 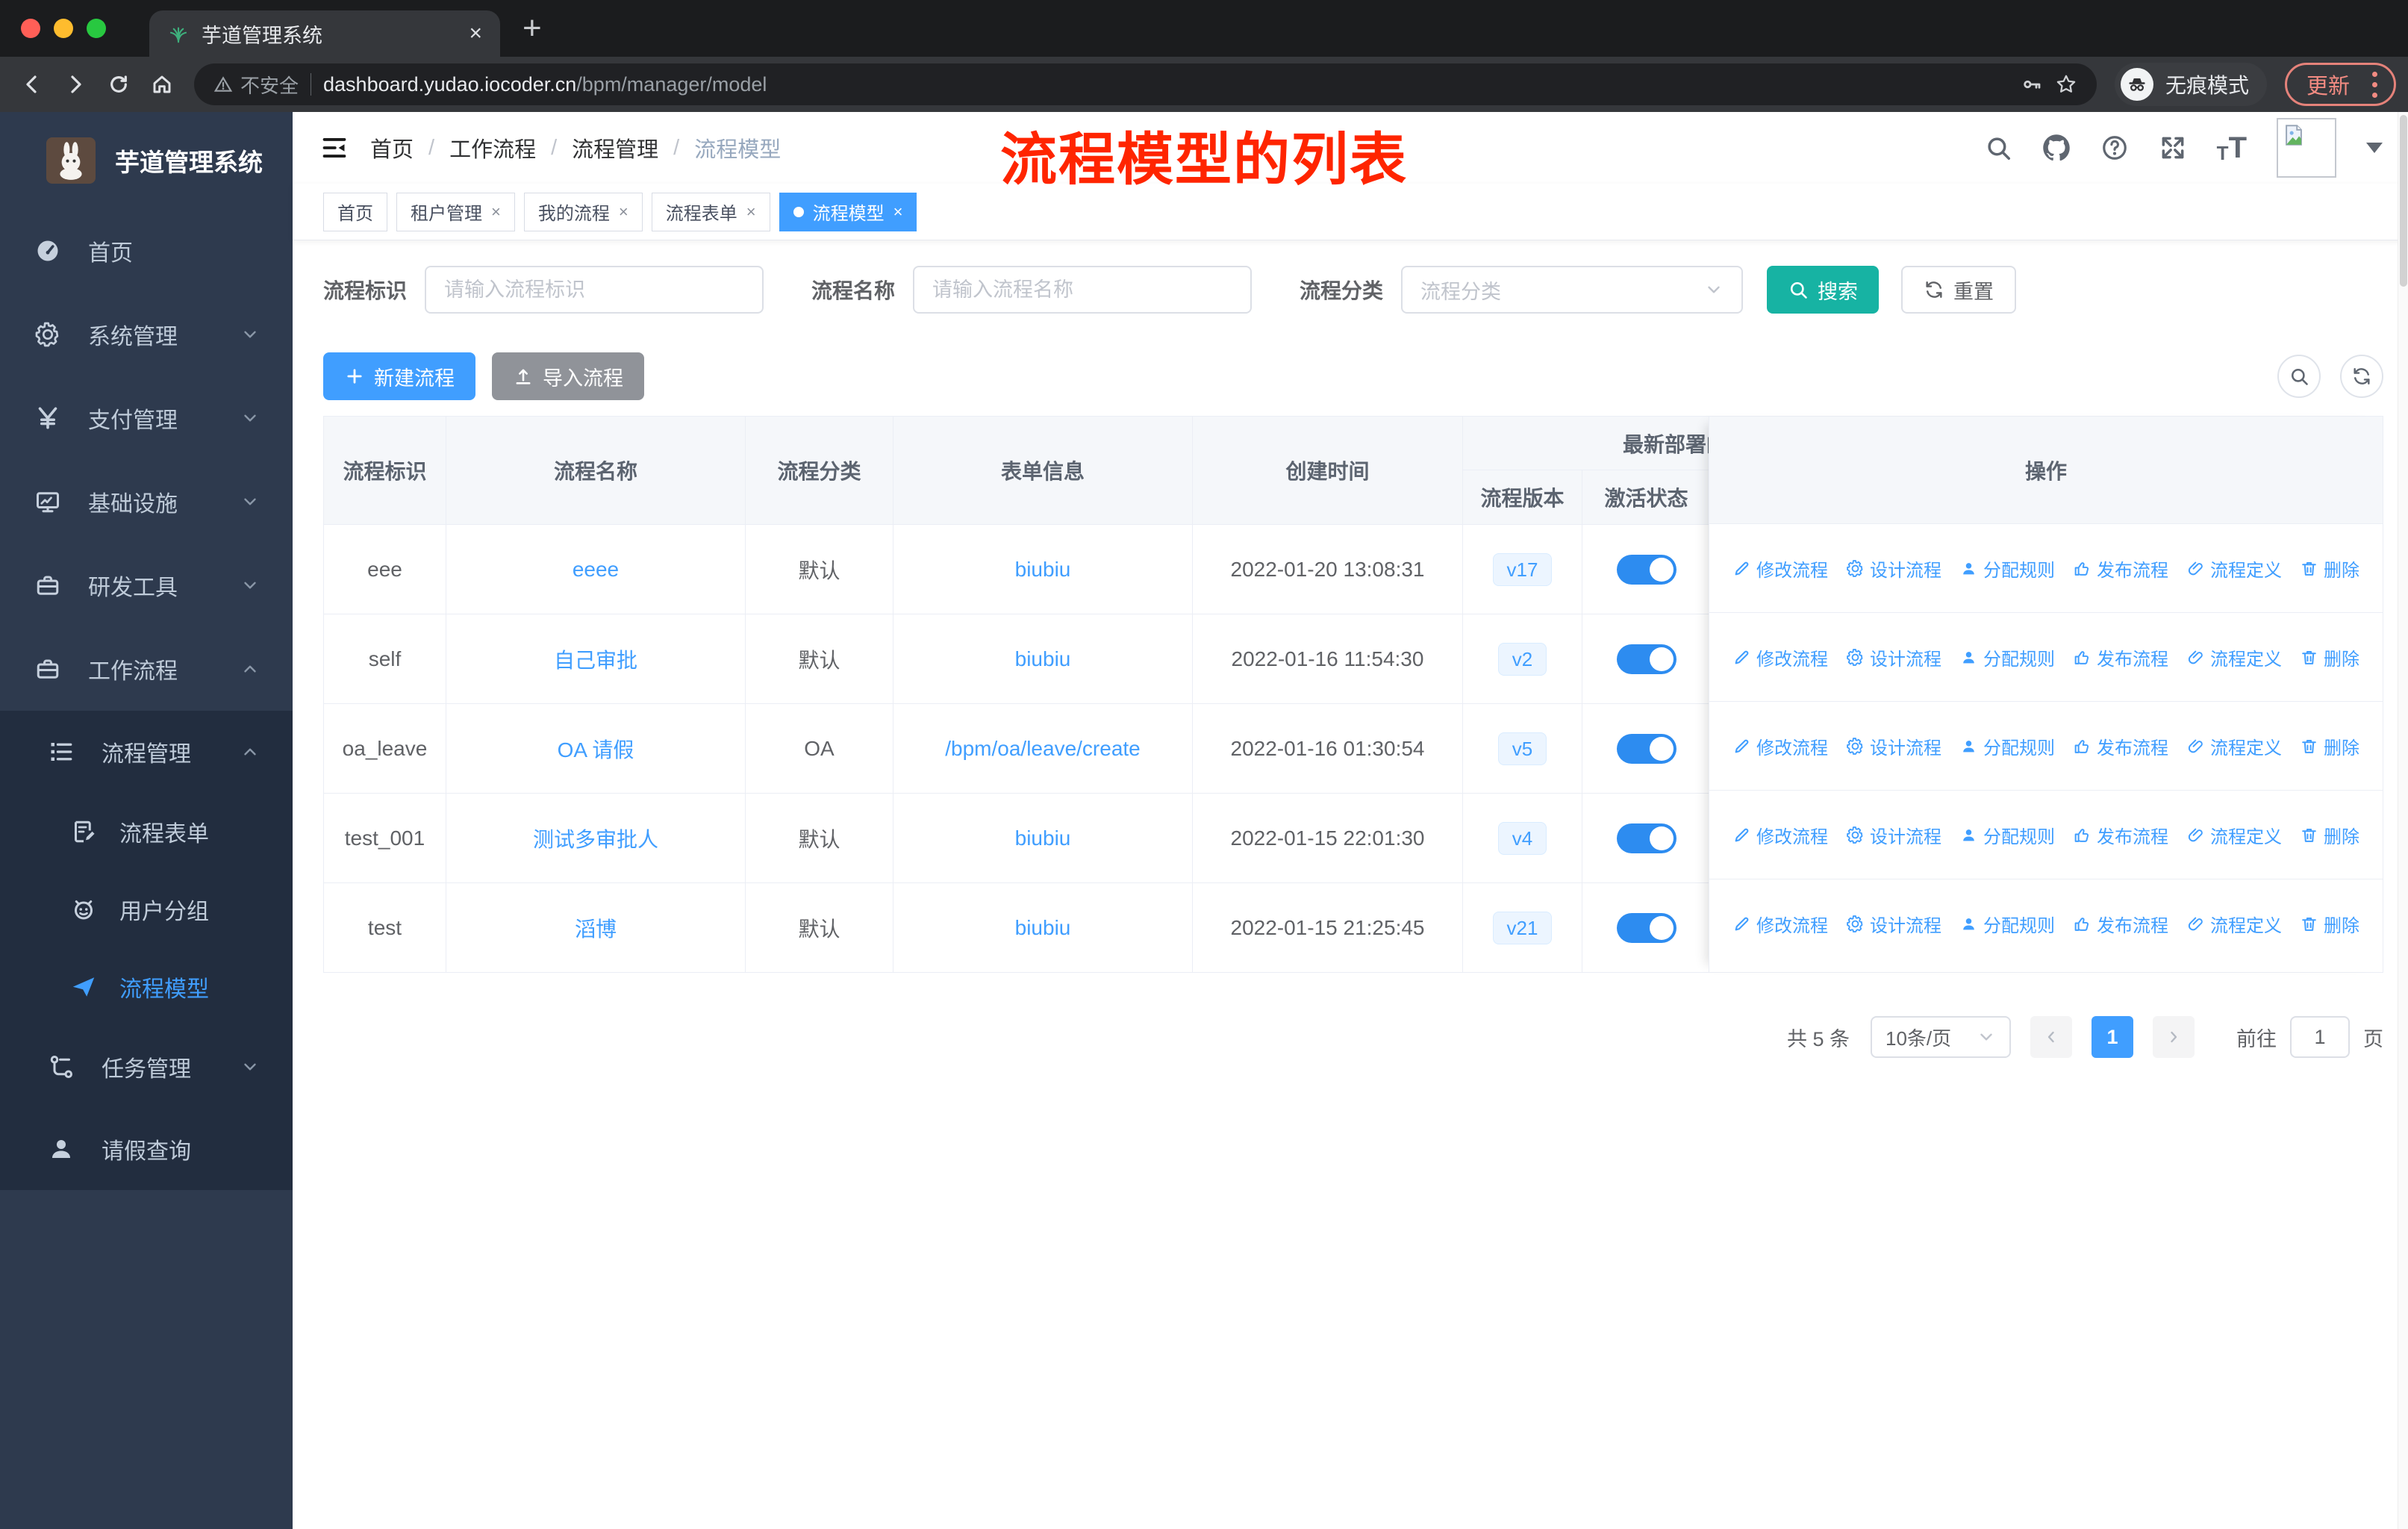 What do you see at coordinates (146, 251) in the screenshot?
I see `sidebar-item-home: 首页` at bounding box center [146, 251].